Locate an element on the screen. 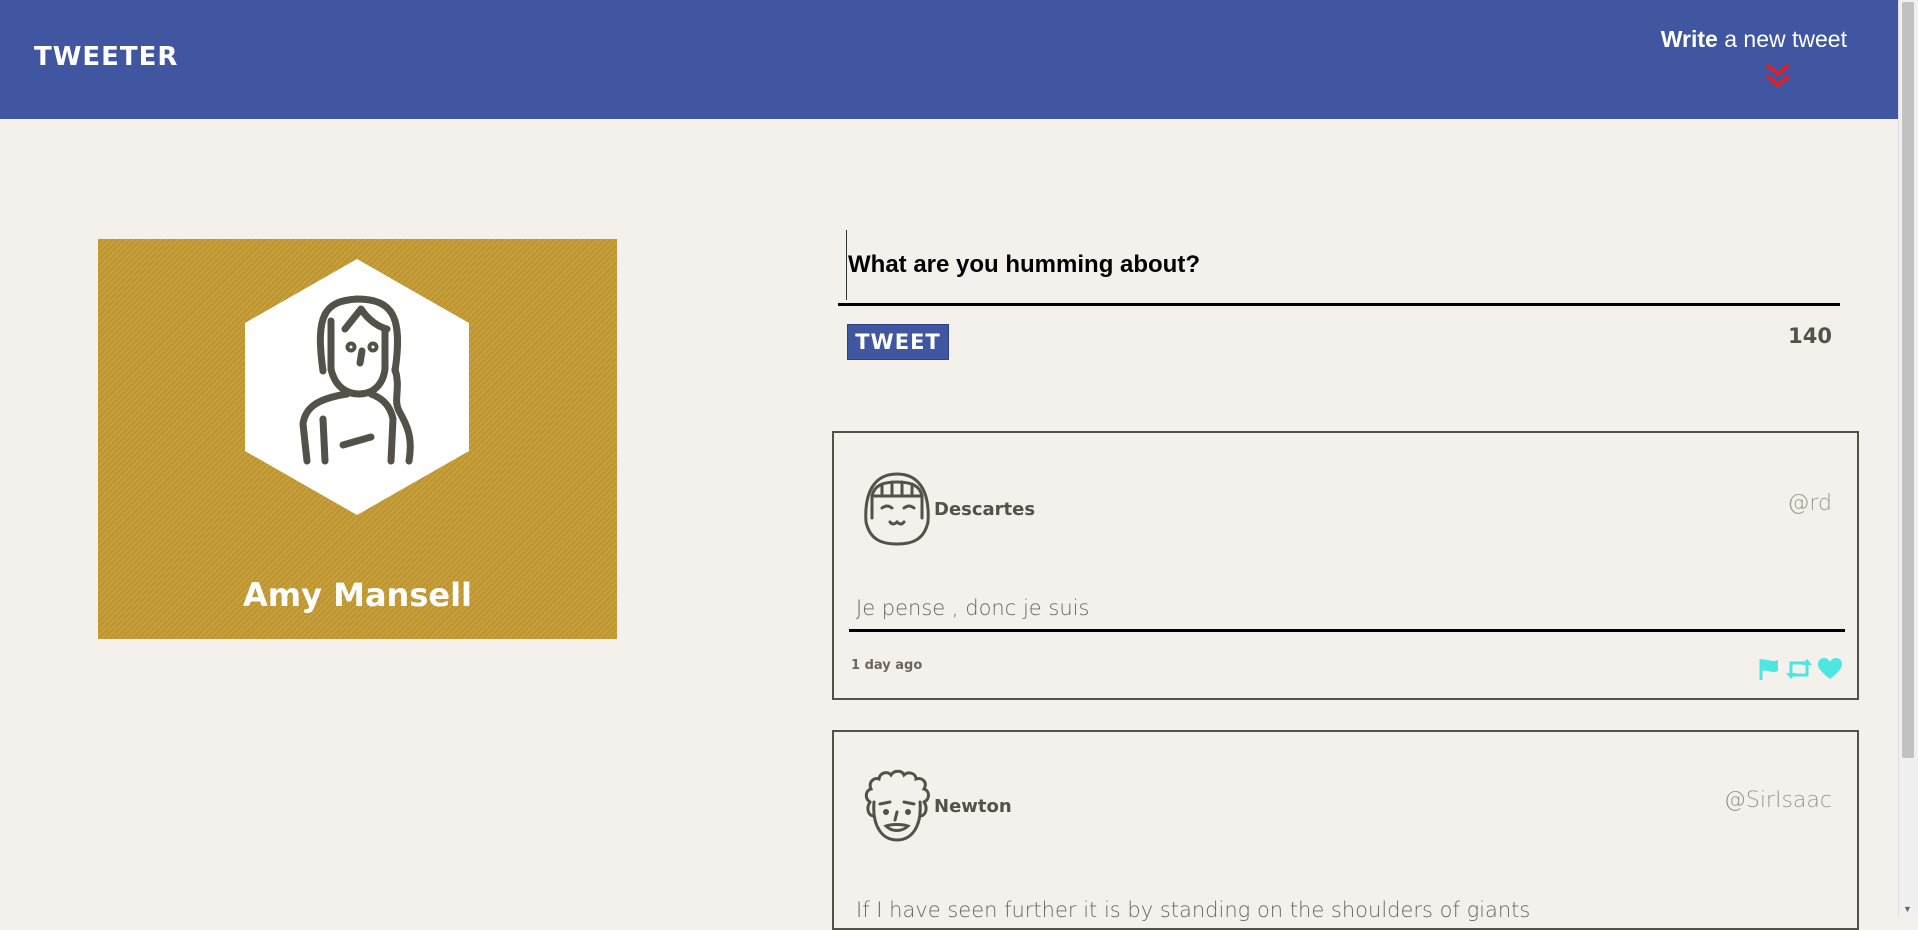 Image resolution: width=1918 pixels, height=930 pixels. newton-avatar is located at coordinates (897, 805).